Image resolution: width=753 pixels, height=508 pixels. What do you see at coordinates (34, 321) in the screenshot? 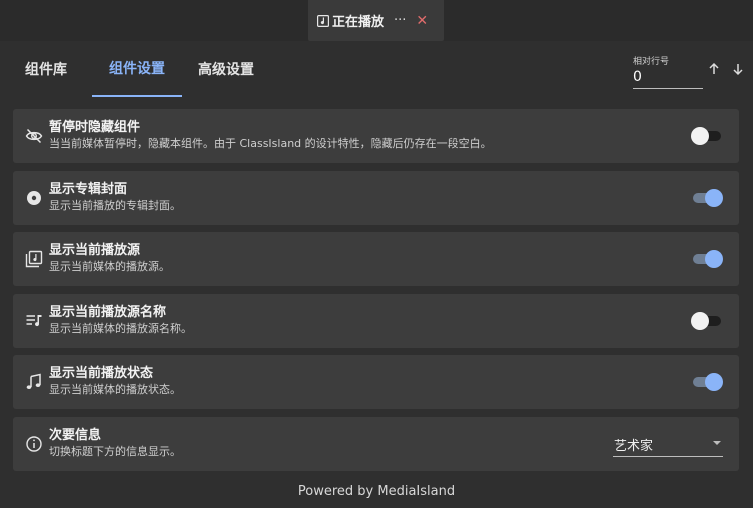
I see `queue-music-icon` at bounding box center [34, 321].